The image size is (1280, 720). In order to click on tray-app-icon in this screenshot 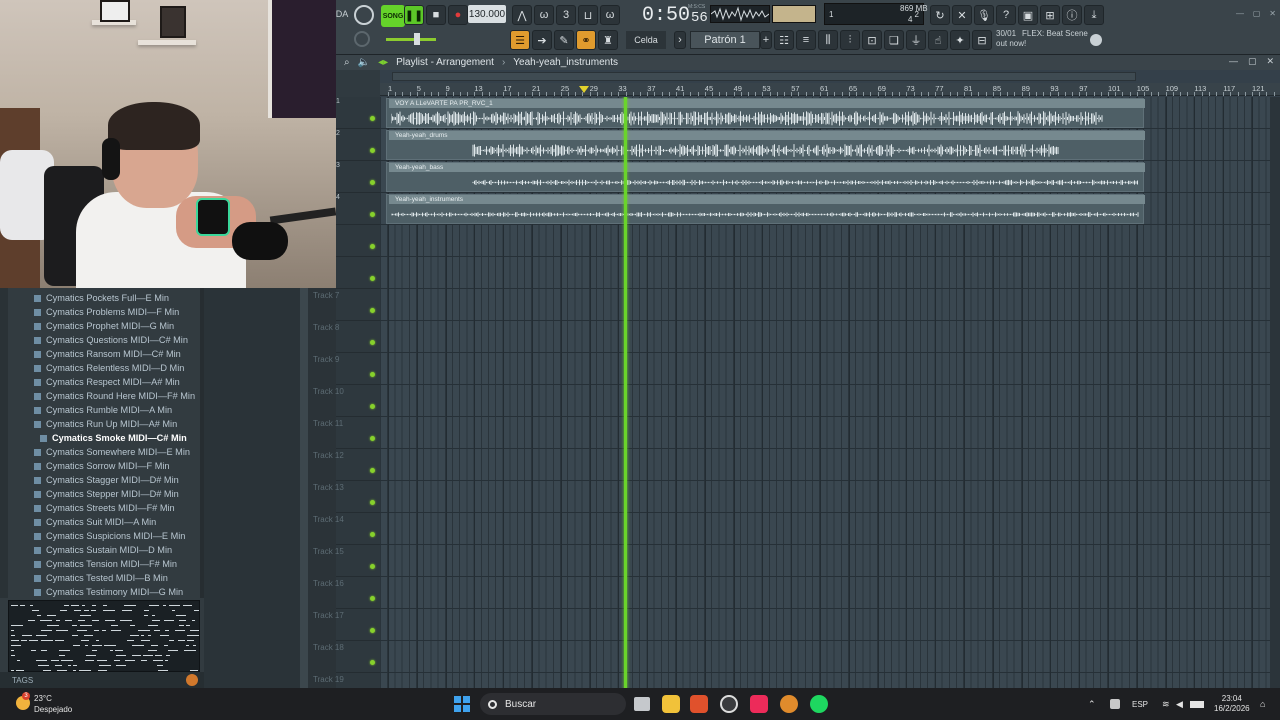, I will do `click(1115, 704)`.